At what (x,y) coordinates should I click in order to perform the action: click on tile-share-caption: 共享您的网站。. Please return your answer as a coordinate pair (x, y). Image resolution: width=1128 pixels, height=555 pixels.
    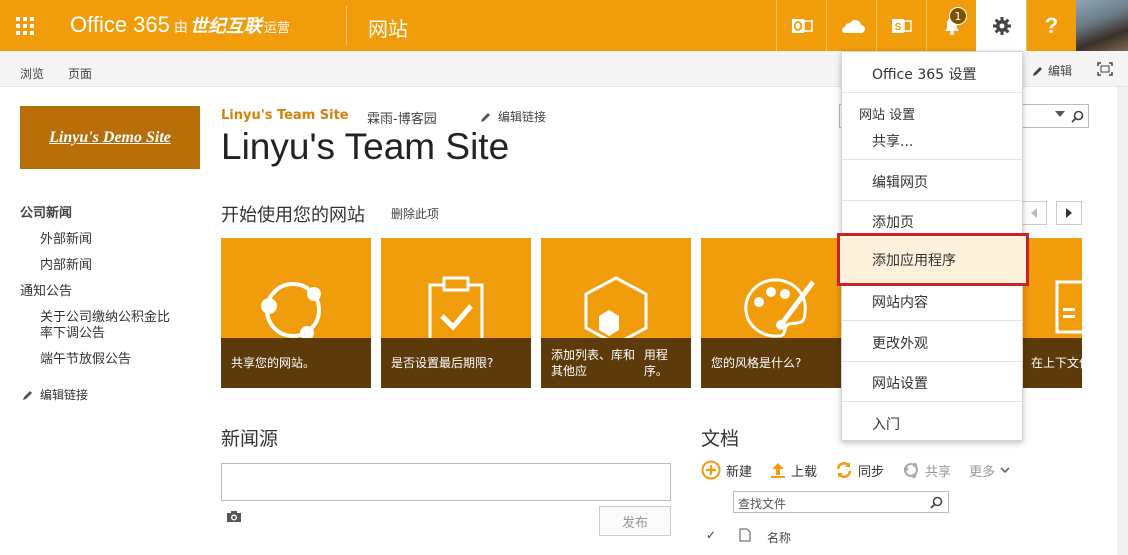
    Looking at the image, I should click on (296, 363).